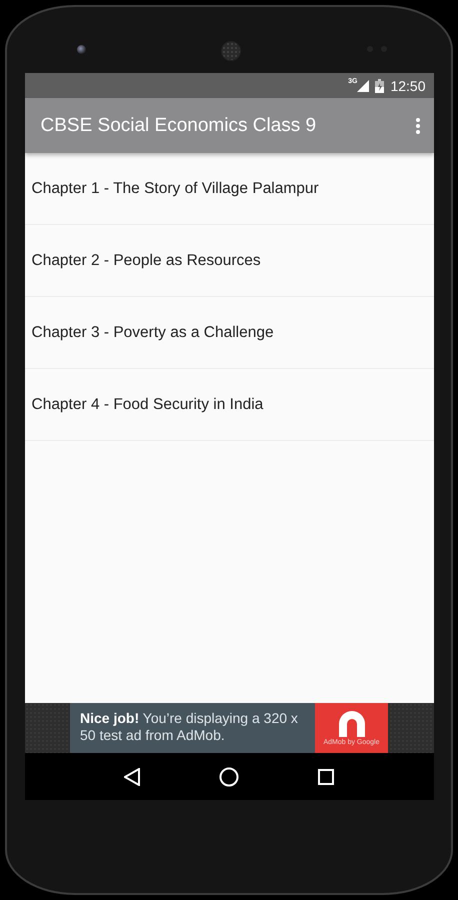  What do you see at coordinates (363, 86) in the screenshot?
I see `signal-icon` at bounding box center [363, 86].